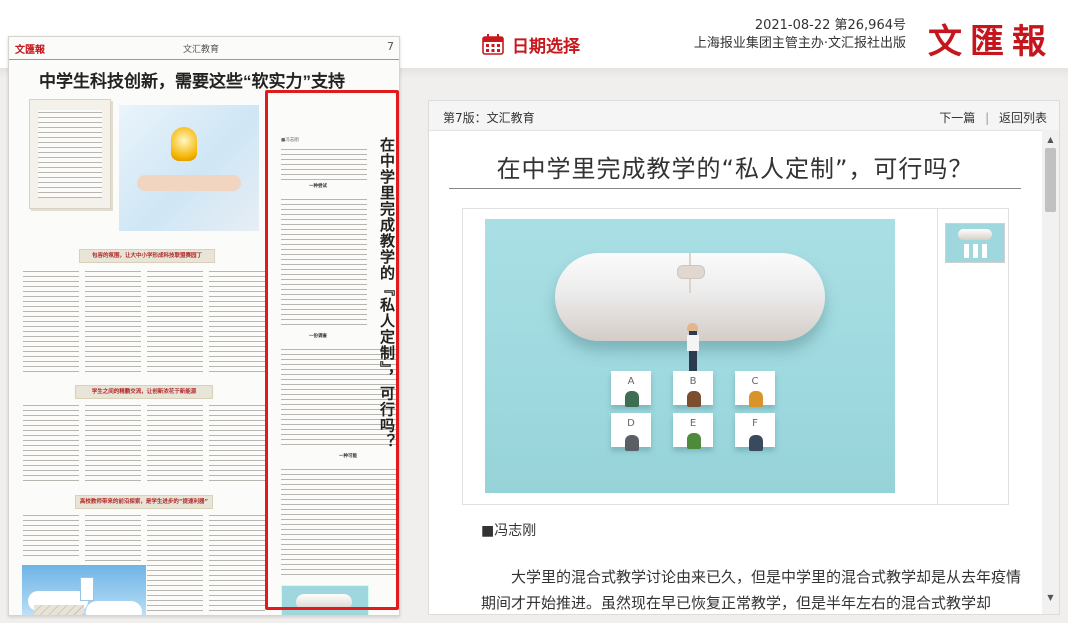  What do you see at coordinates (147, 256) in the screenshot?
I see `page-subhead-1: 包容的氛围，让大中小学形成科技联盟赛园丁` at bounding box center [147, 256].